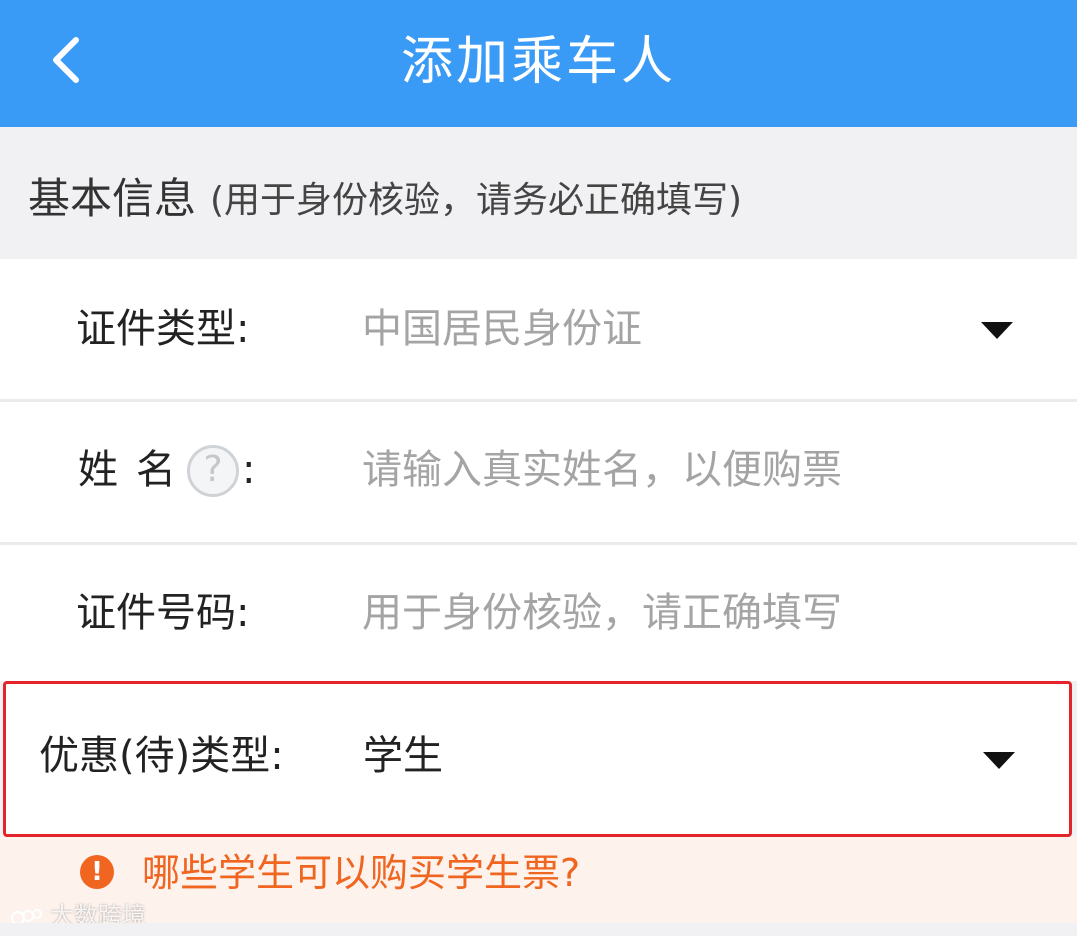  I want to click on id-type-value: 中国居民身份证, so click(502, 329).